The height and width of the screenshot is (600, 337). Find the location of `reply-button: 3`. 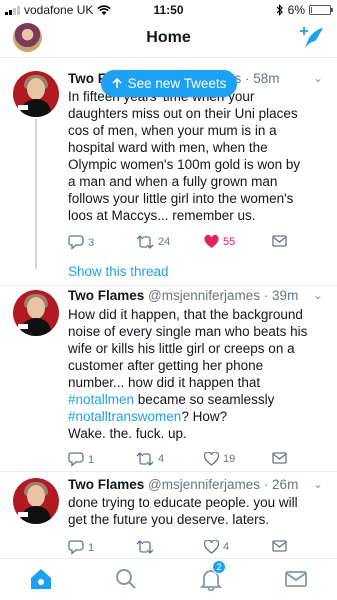

reply-button: 3 is located at coordinates (81, 242).